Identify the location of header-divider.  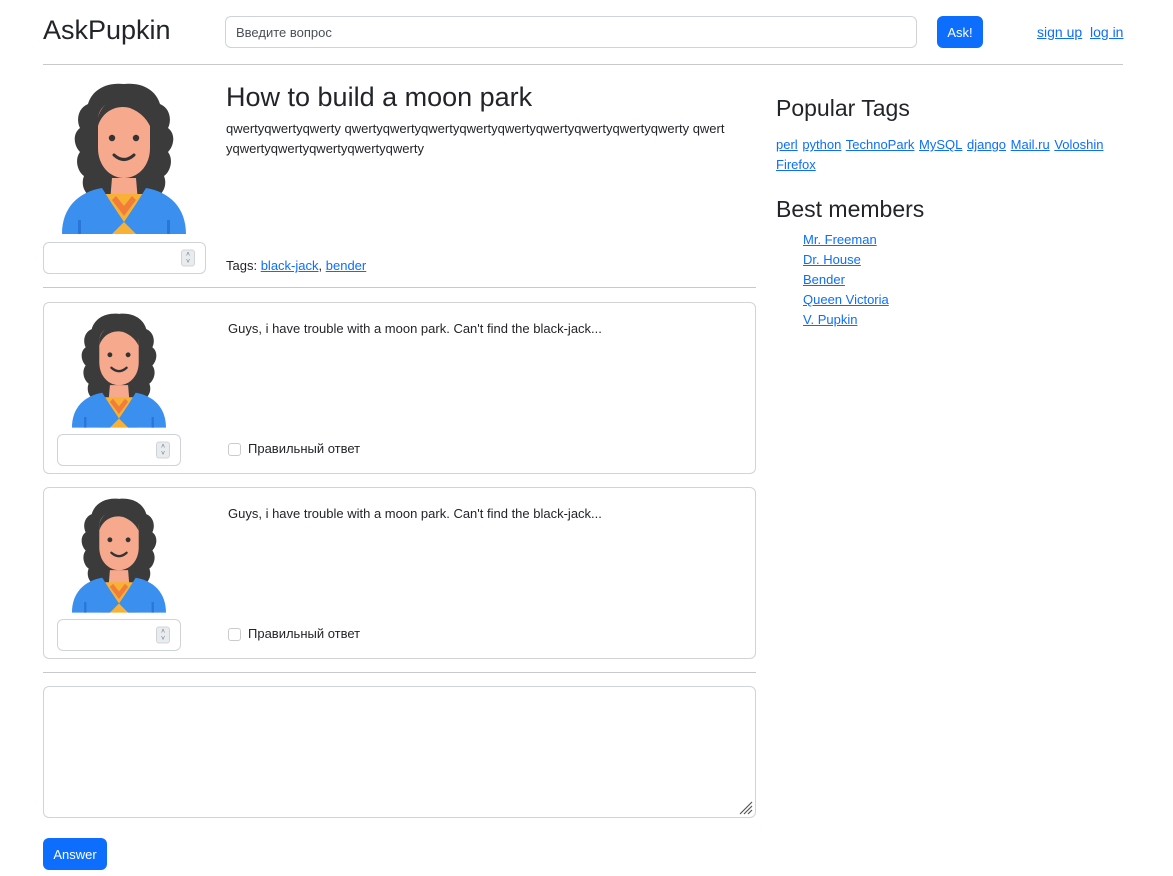
(583, 64).